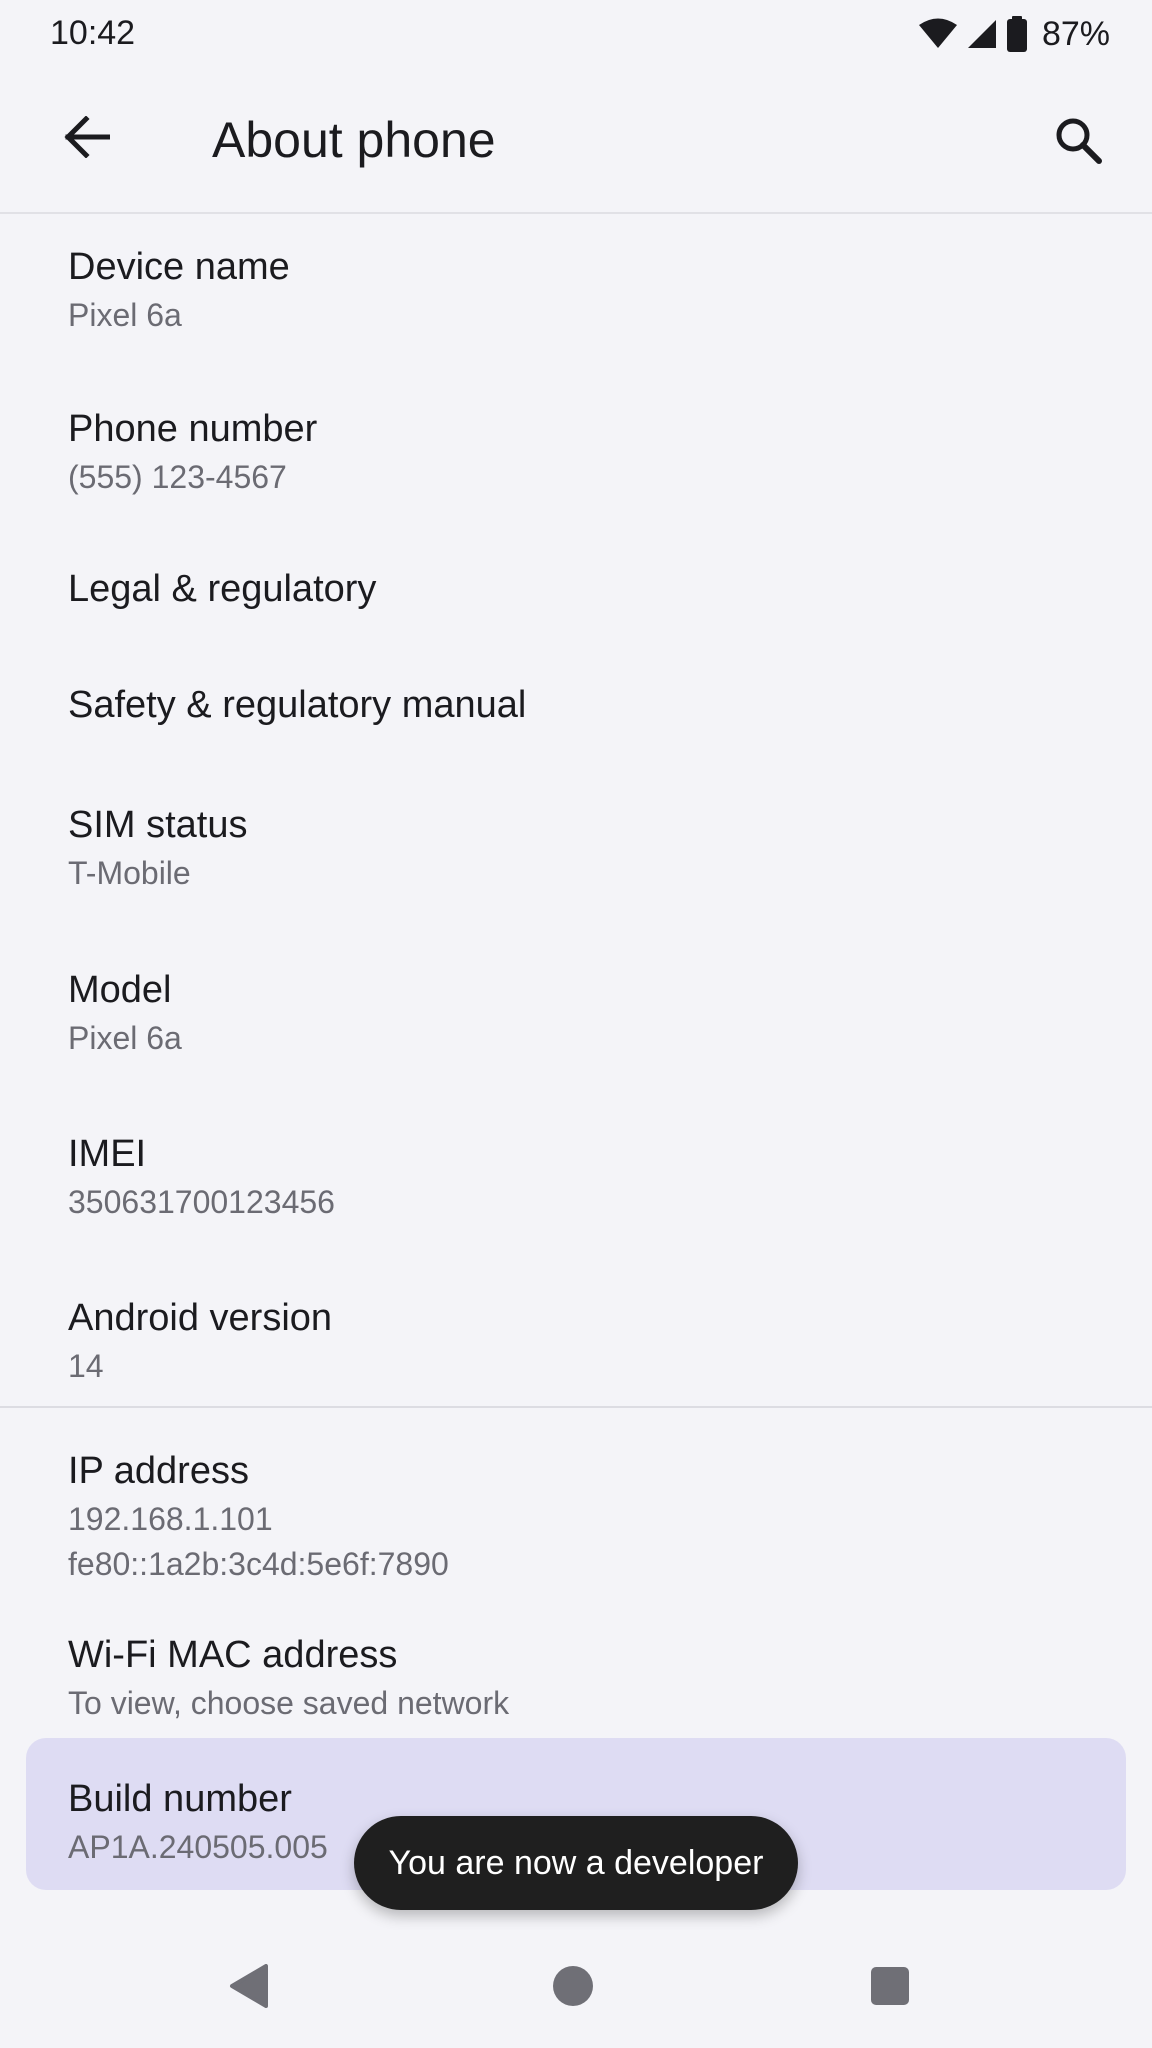 The image size is (1152, 2048). I want to click on pref-device-name: Device name Pixel 6a, so click(576, 297).